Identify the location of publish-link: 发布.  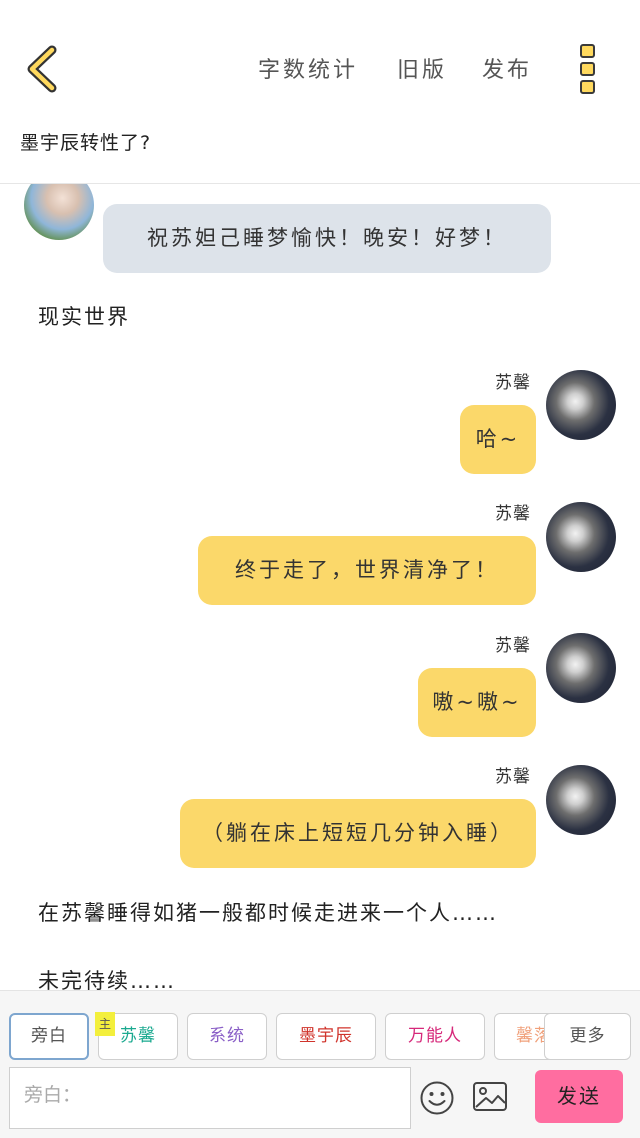
(507, 68).